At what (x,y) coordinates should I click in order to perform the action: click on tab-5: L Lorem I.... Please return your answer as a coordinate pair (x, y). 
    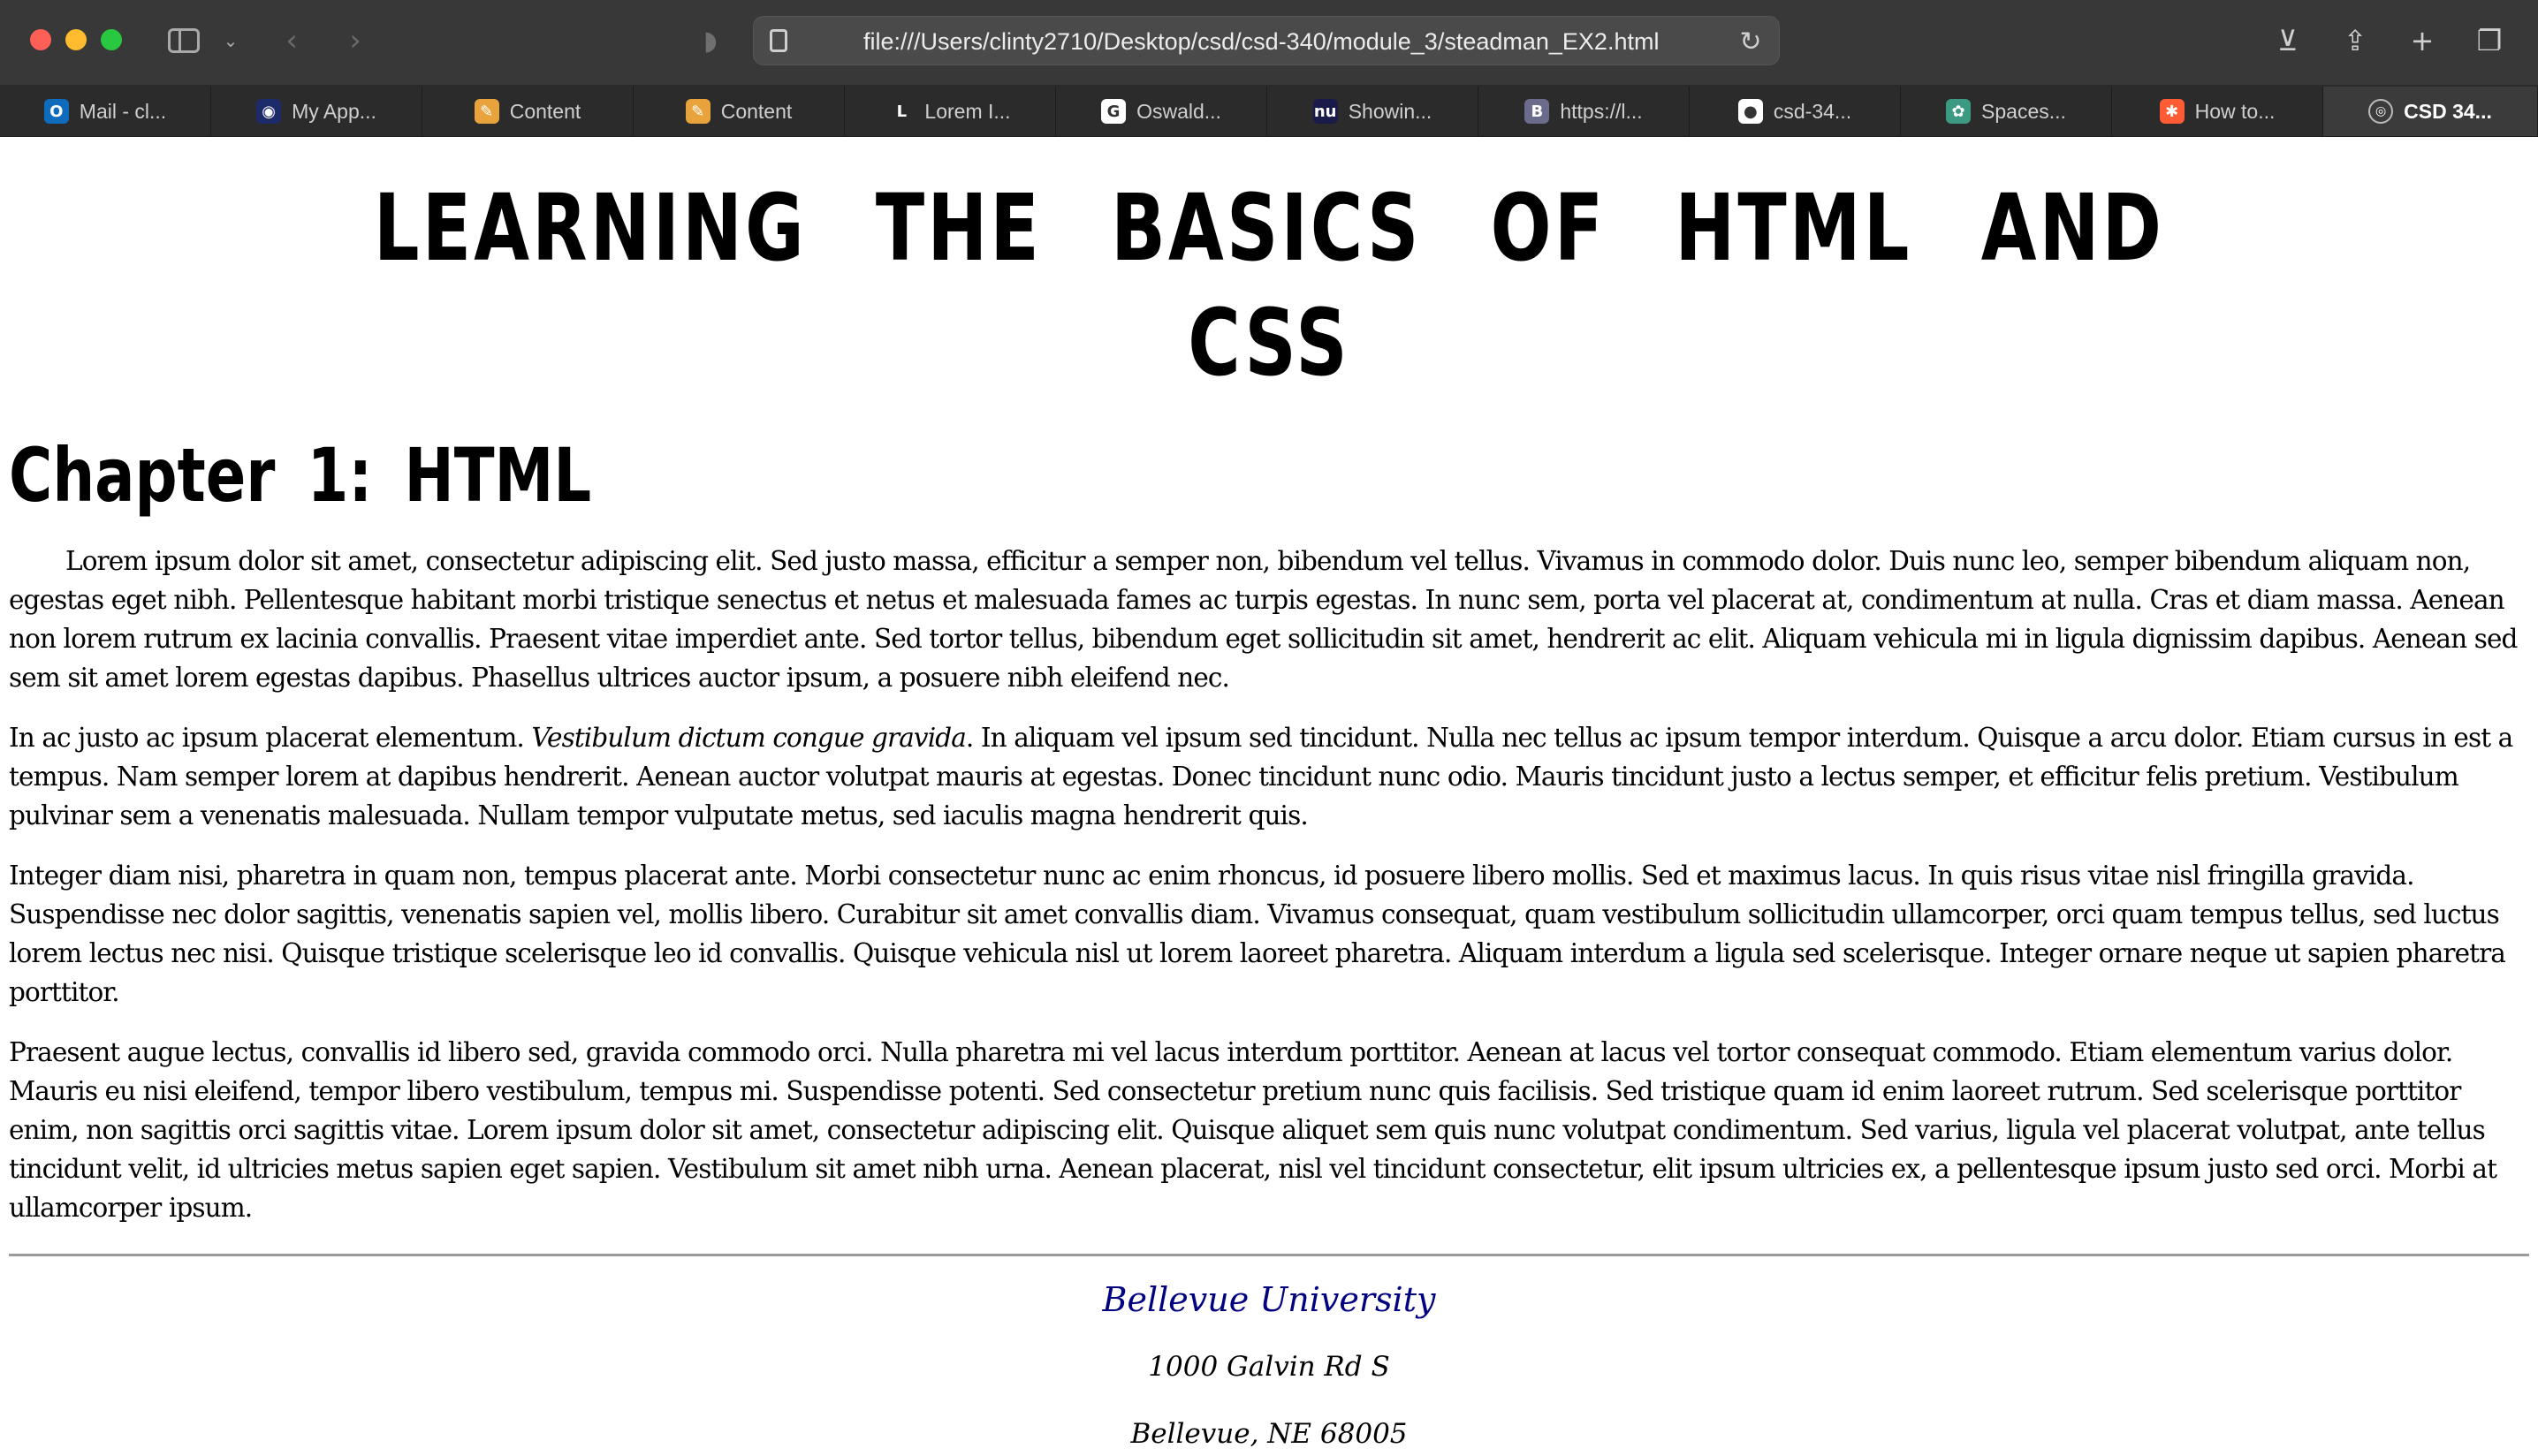
    Looking at the image, I should click on (951, 111).